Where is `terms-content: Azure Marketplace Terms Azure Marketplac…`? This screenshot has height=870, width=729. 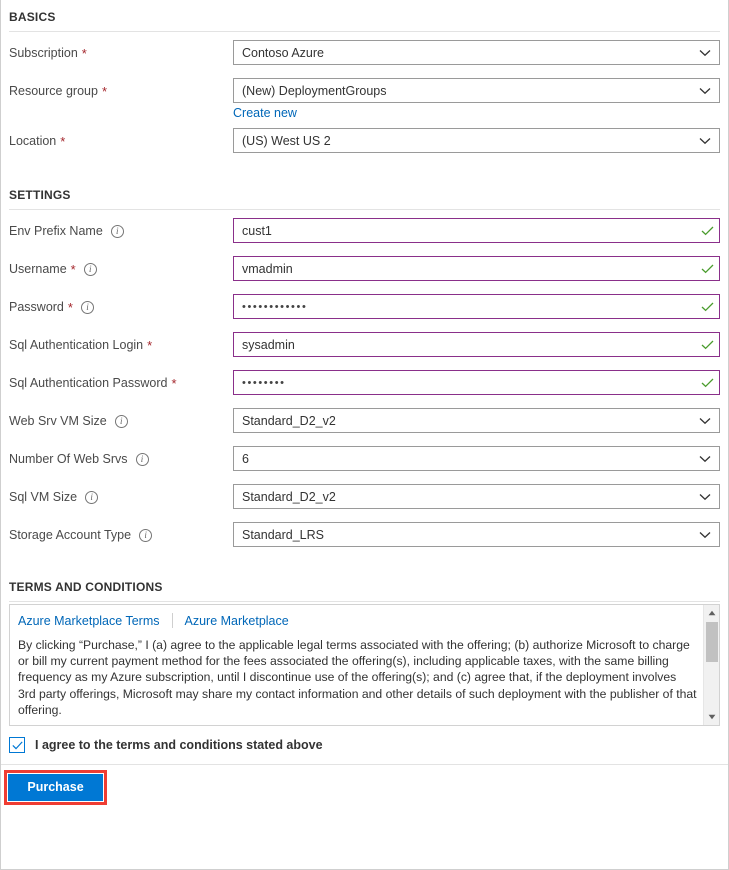
terms-content: Azure Marketplace Terms Azure Marketplac… is located at coordinates (364, 664).